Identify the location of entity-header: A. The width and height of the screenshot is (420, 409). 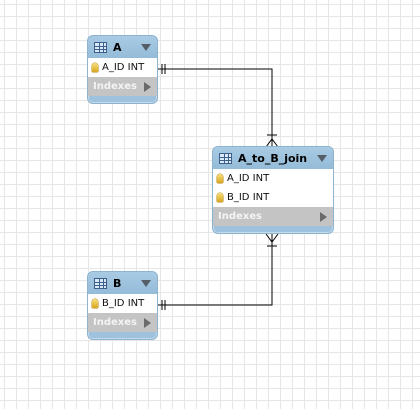
(122, 47).